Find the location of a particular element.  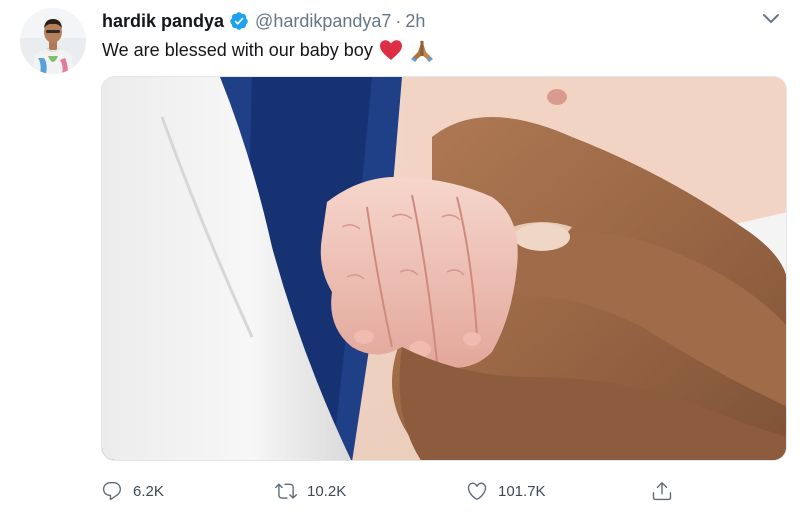

avatar is located at coordinates (53, 41).